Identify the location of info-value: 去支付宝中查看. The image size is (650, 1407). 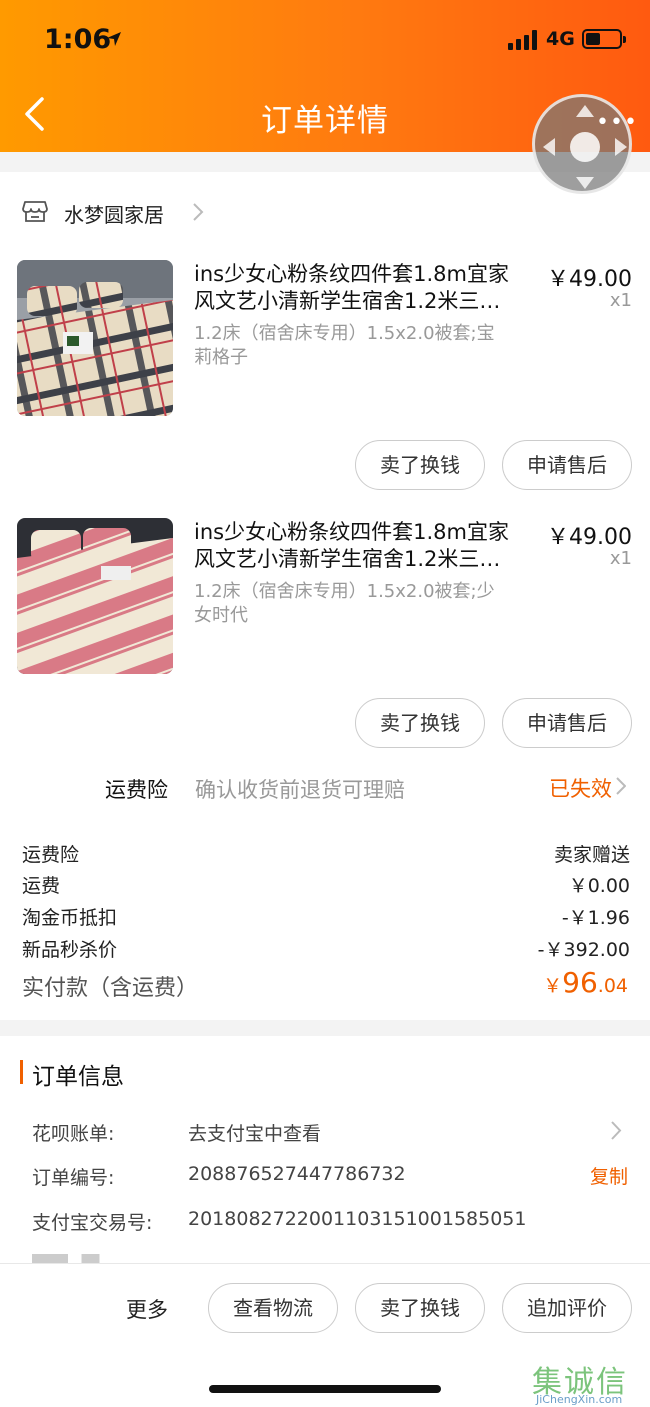
(254, 1132).